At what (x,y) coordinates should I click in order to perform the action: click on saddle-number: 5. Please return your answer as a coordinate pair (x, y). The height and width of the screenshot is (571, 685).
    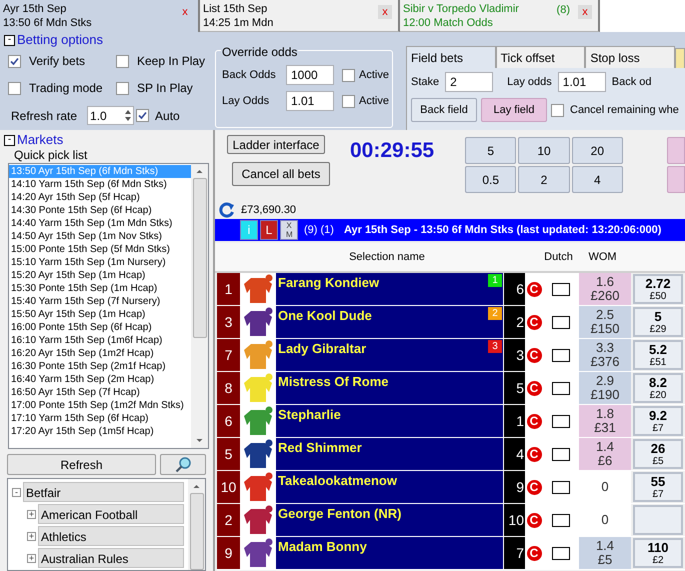
    Looking at the image, I should click on (228, 454).